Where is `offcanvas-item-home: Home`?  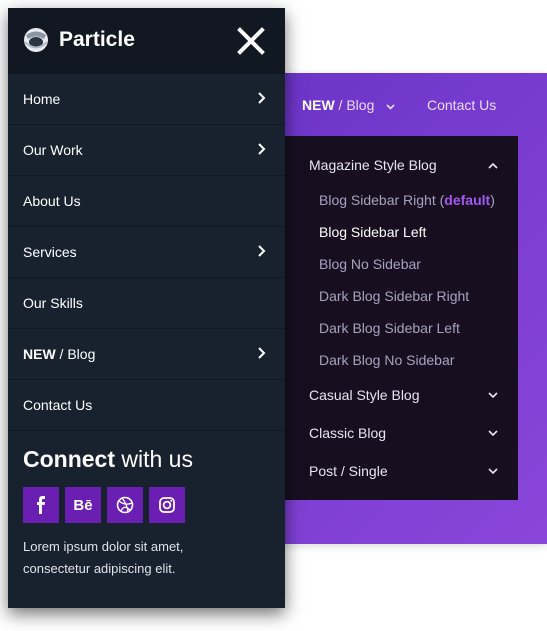 offcanvas-item-home: Home is located at coordinates (146, 98).